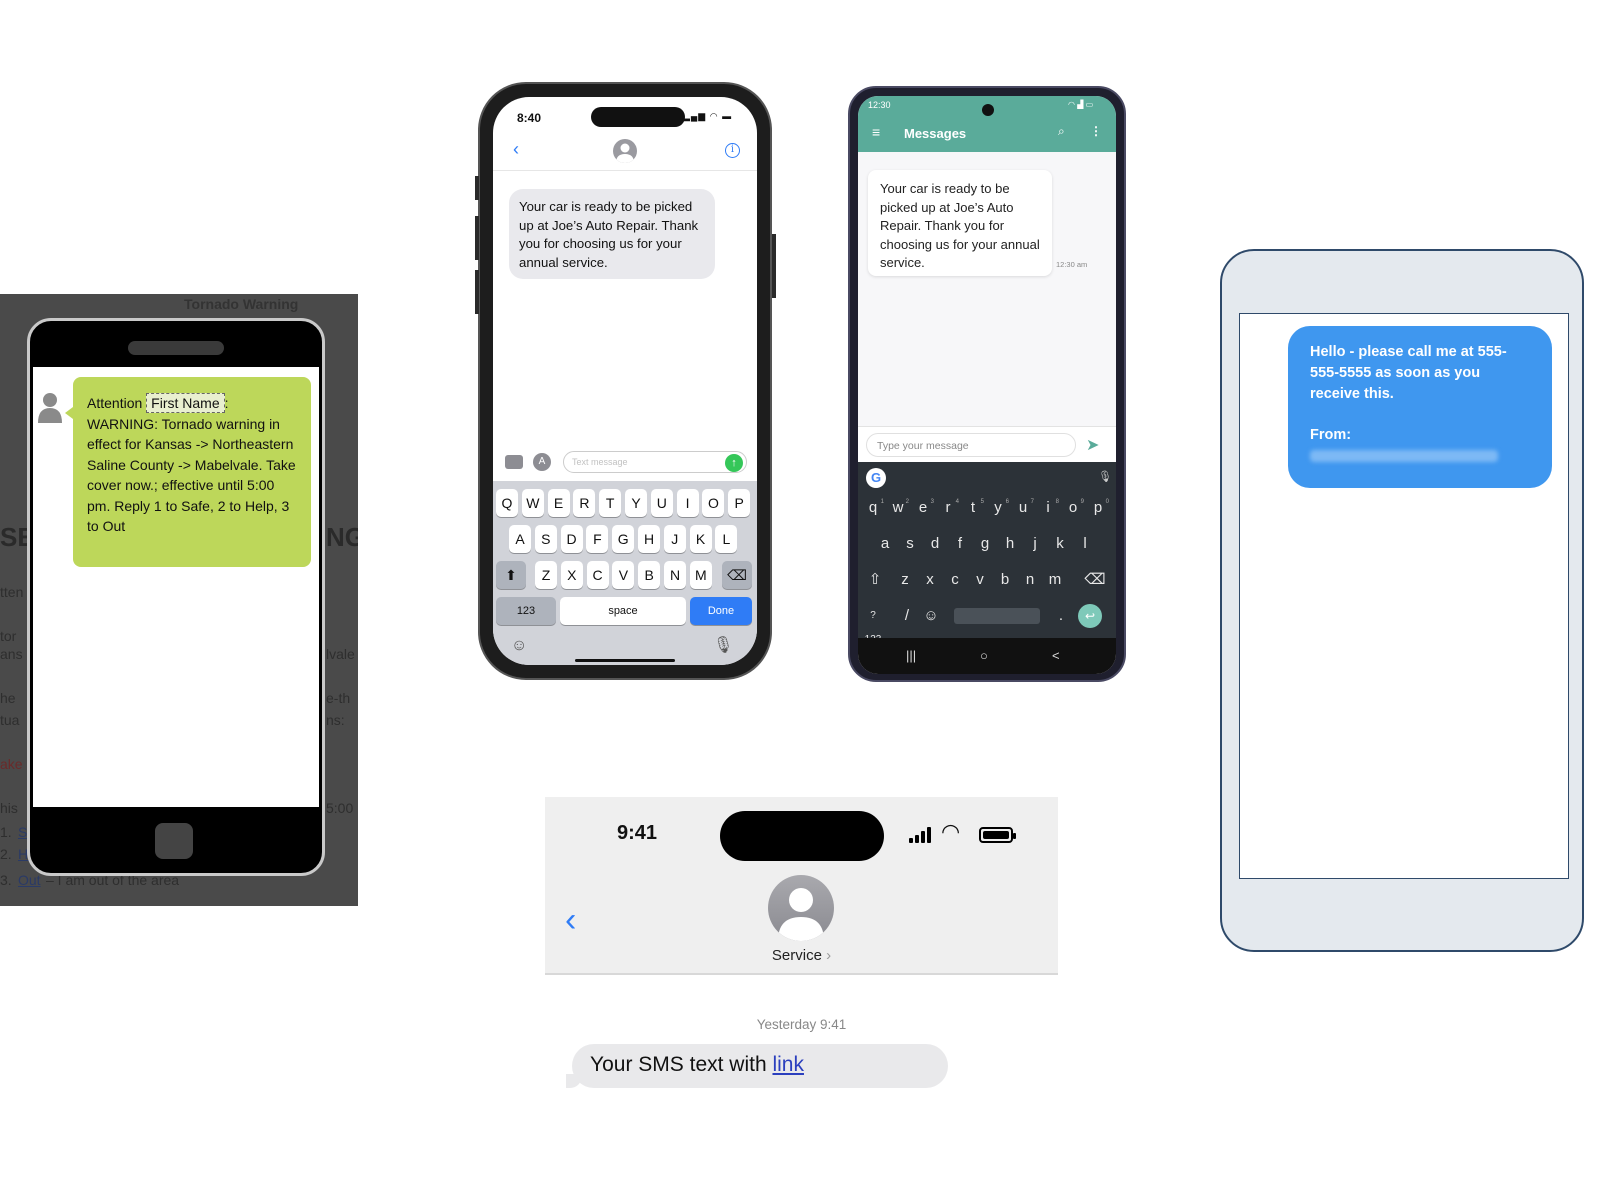  I want to click on app-store-icon: A, so click(542, 462).